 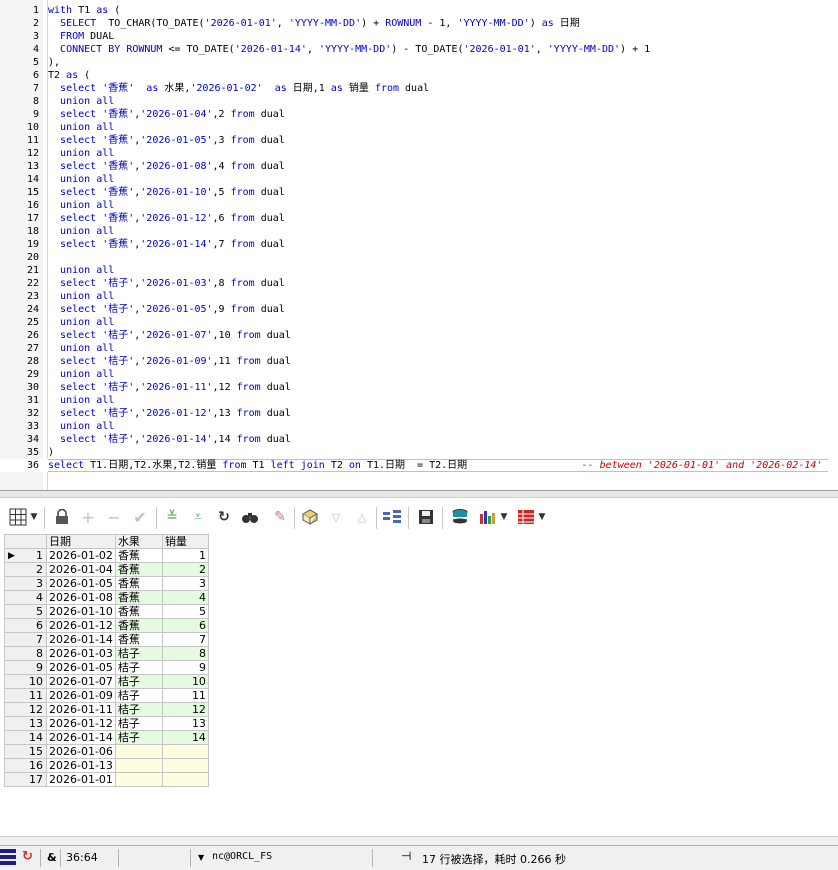 What do you see at coordinates (419, 348) in the screenshot?
I see `code-line: 27 union all` at bounding box center [419, 348].